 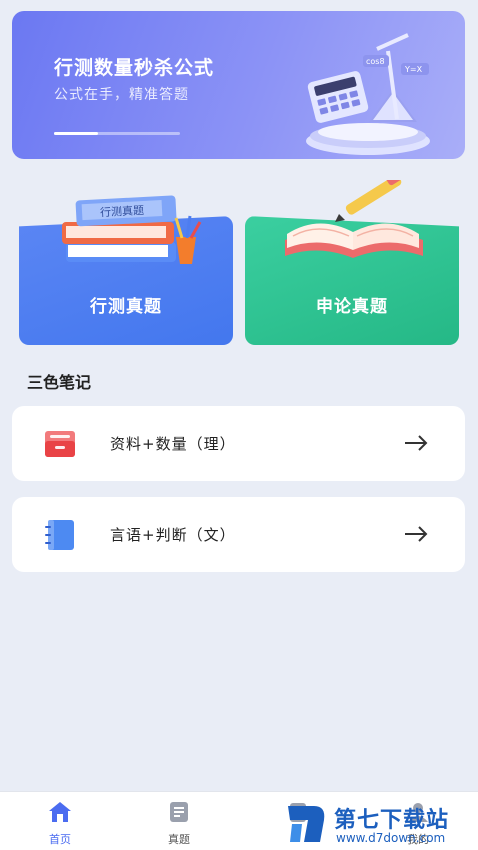 I want to click on tab-home: 首页, so click(x=60, y=823).